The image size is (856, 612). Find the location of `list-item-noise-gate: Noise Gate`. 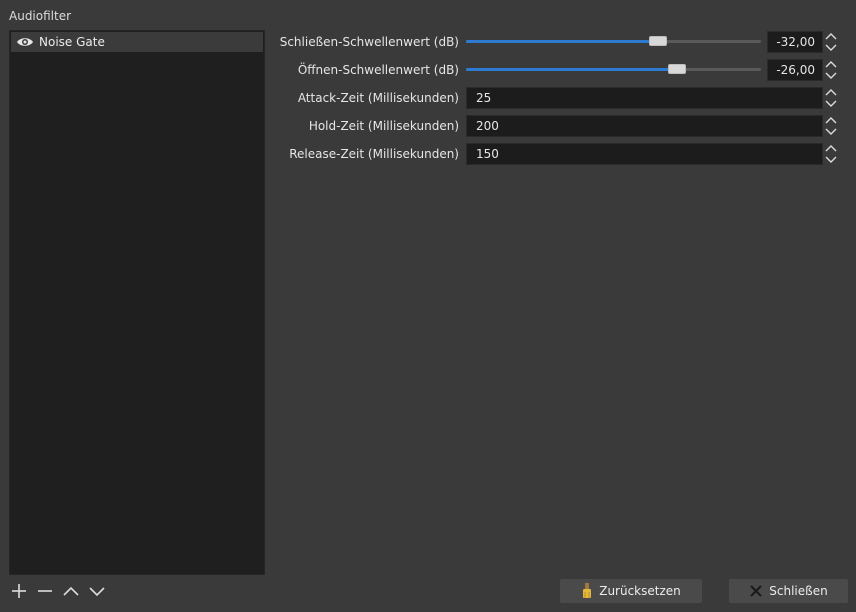

list-item-noise-gate: Noise Gate is located at coordinates (137, 42).